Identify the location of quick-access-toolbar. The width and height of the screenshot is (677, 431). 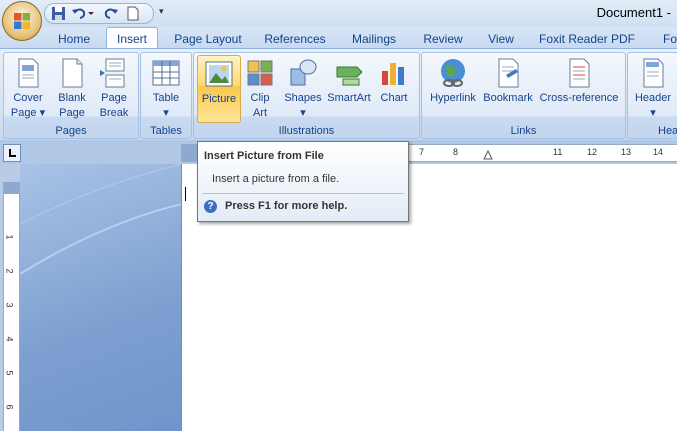
(99, 13).